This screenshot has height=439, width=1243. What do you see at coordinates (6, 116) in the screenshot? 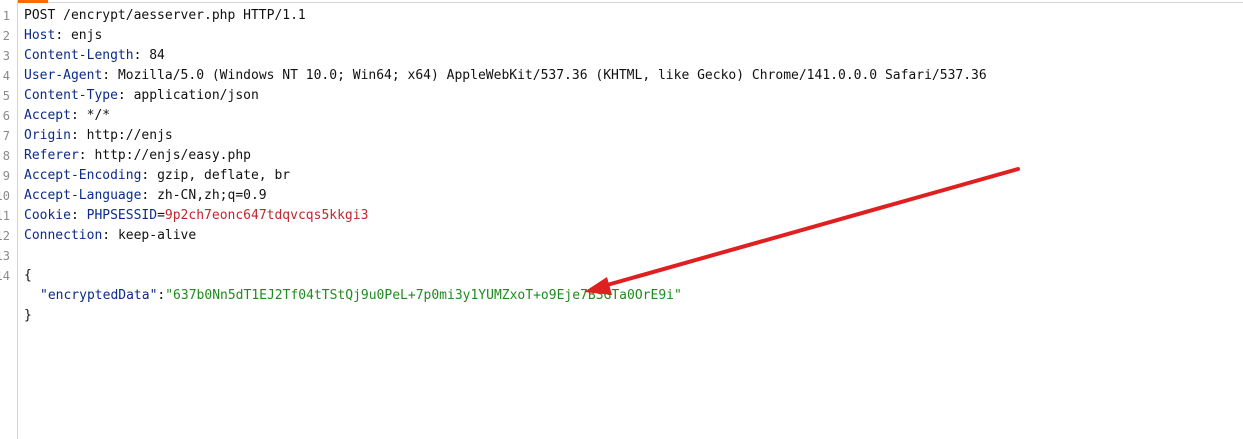
I see `line-number: 6` at bounding box center [6, 116].